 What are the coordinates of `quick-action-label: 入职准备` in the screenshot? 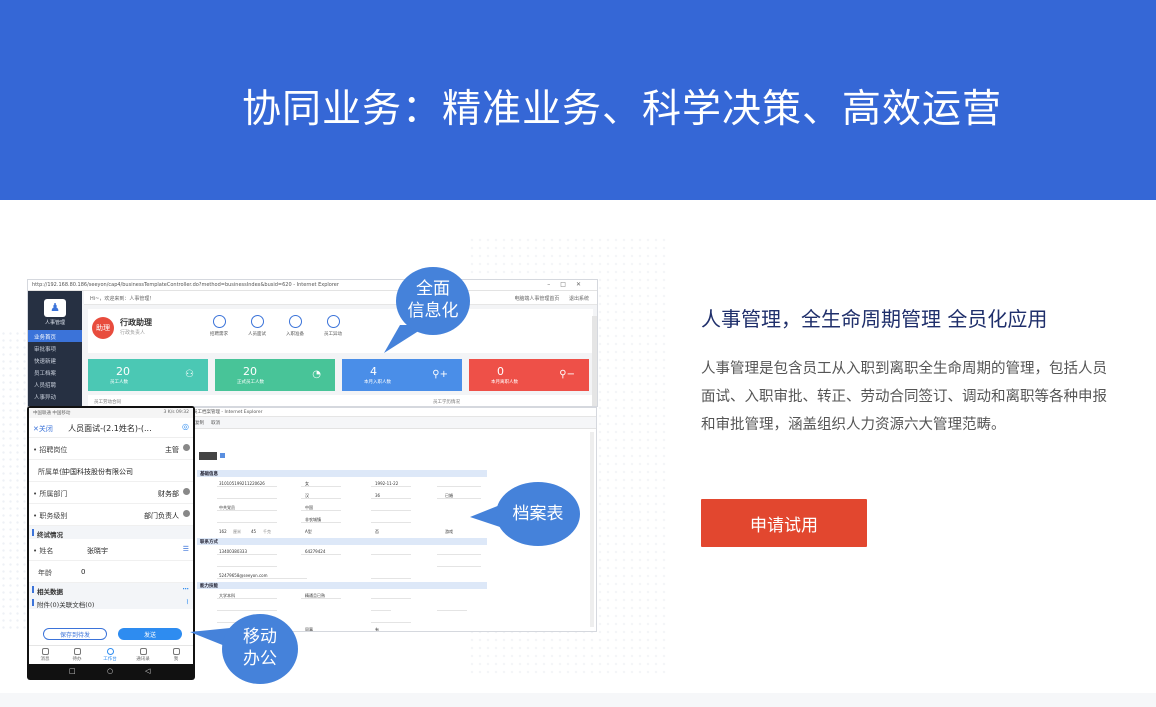 It's located at (295, 334).